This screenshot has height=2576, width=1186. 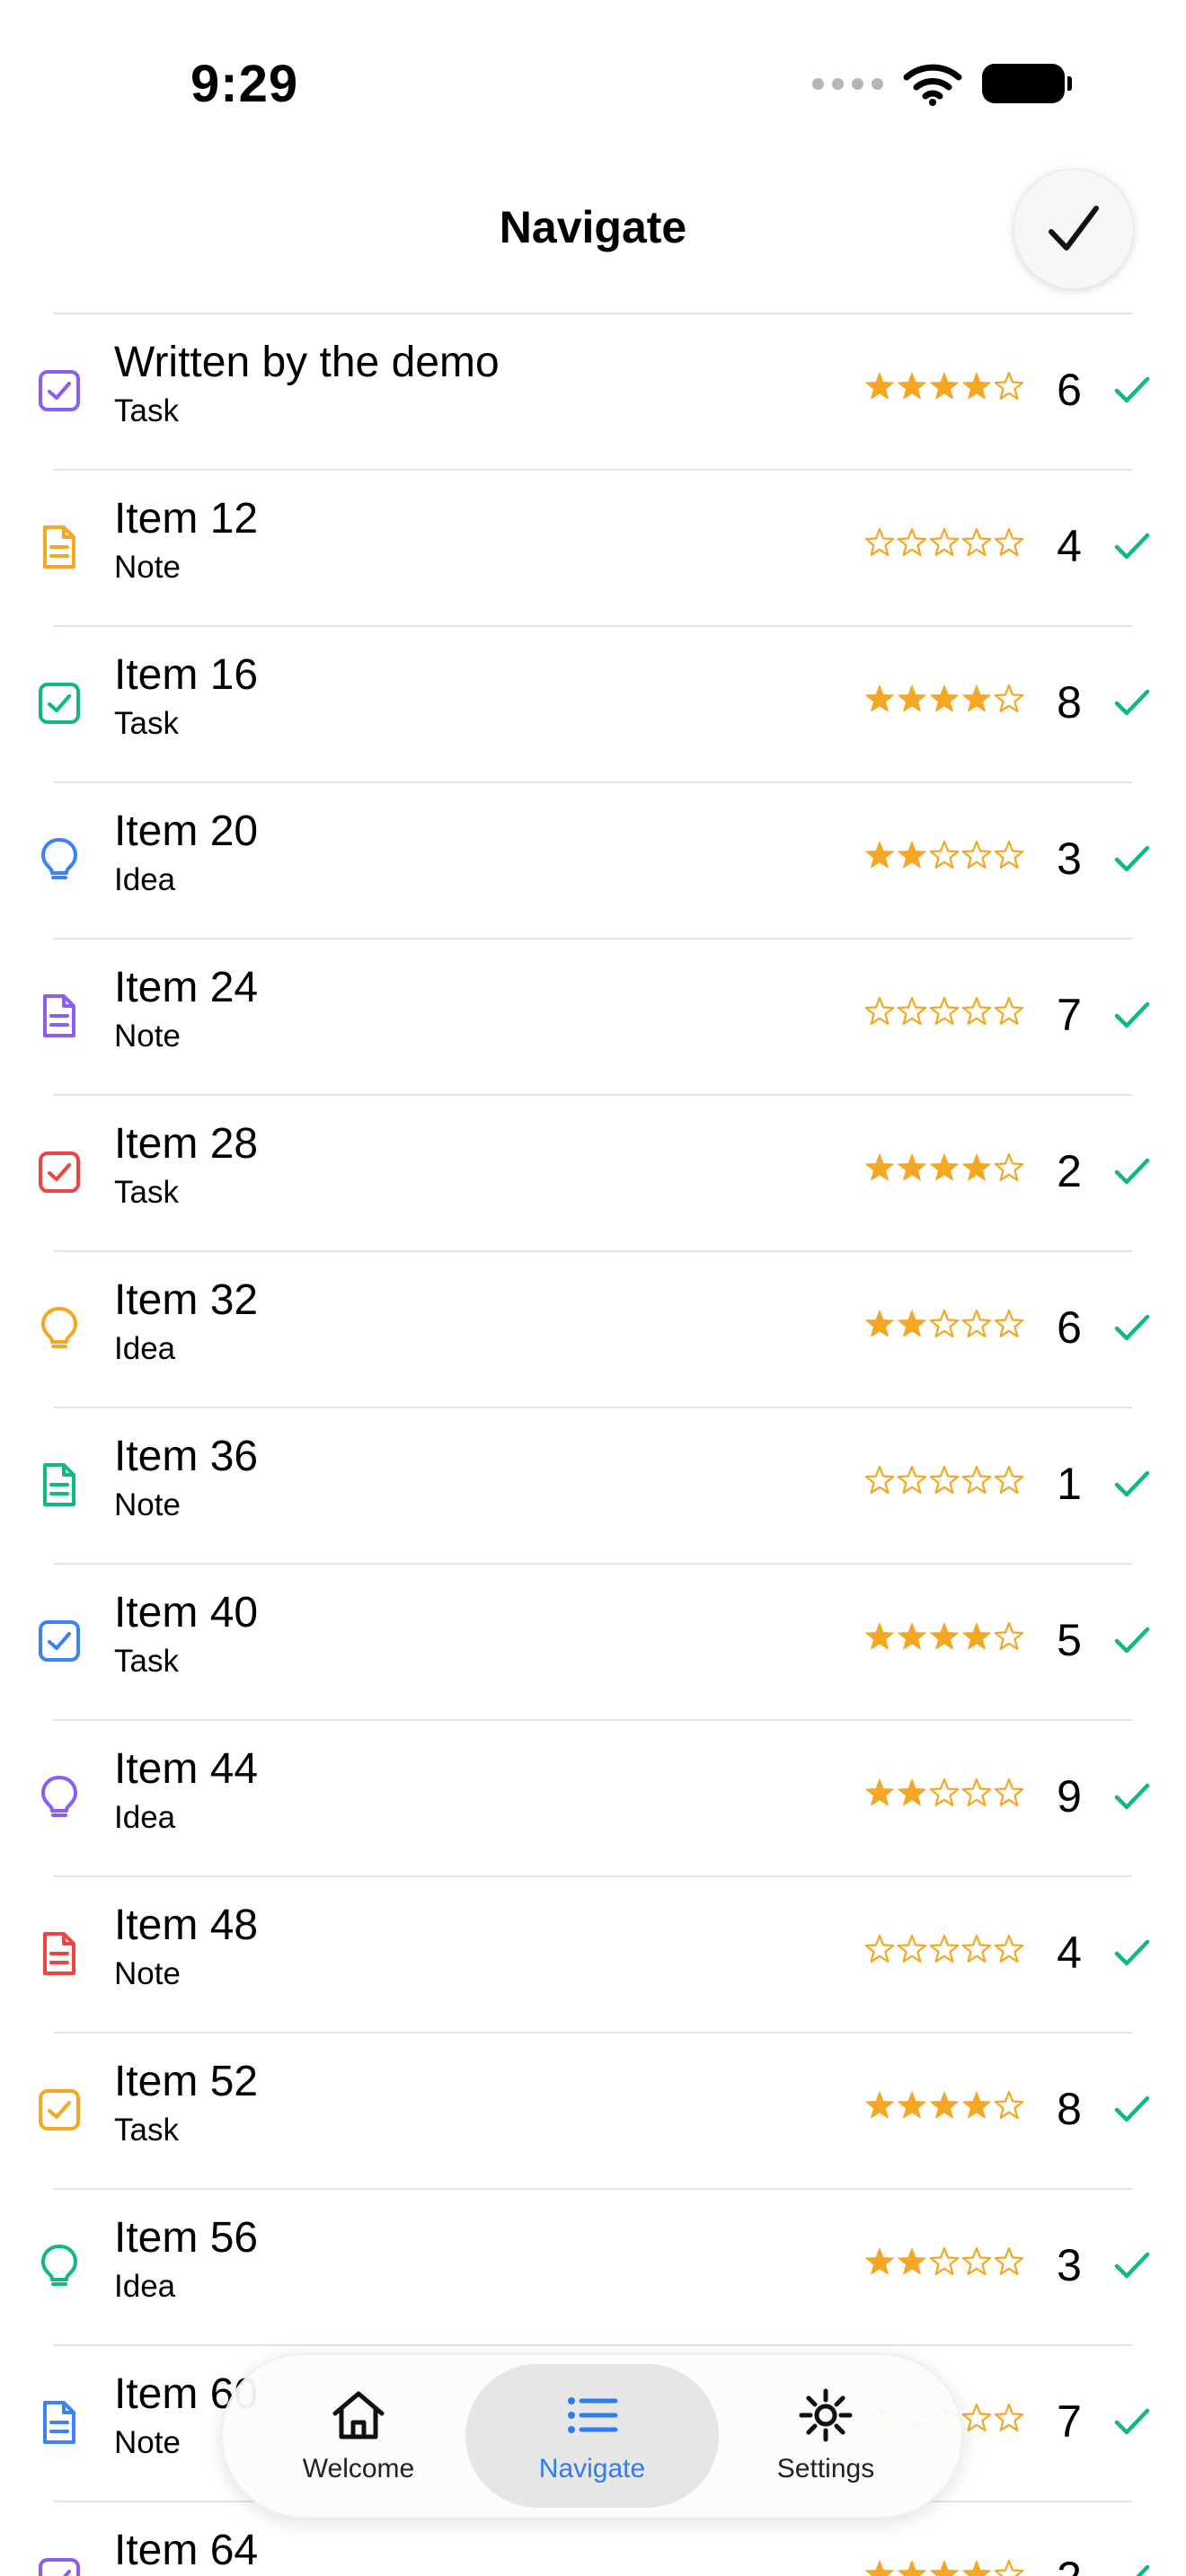 What do you see at coordinates (825, 2468) in the screenshot?
I see `tab-label: Settings` at bounding box center [825, 2468].